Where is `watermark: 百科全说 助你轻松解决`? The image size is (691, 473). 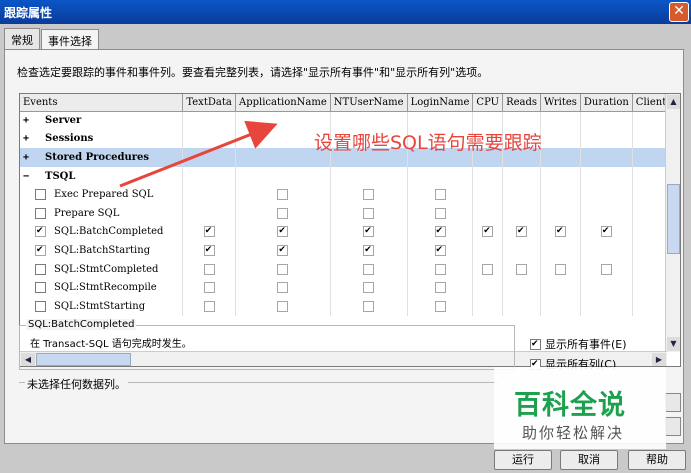
watermark: 百科全说 助你轻松解决 is located at coordinates (580, 408).